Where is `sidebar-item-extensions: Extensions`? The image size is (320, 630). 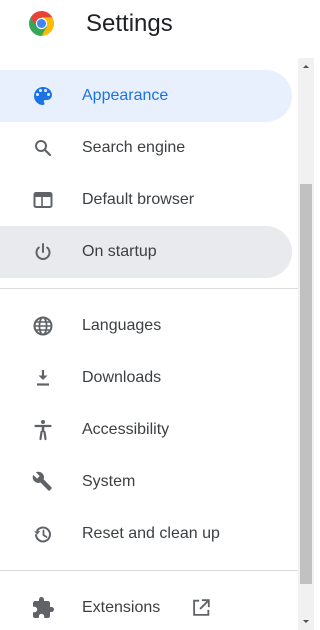 sidebar-item-extensions: Extensions is located at coordinates (146, 606).